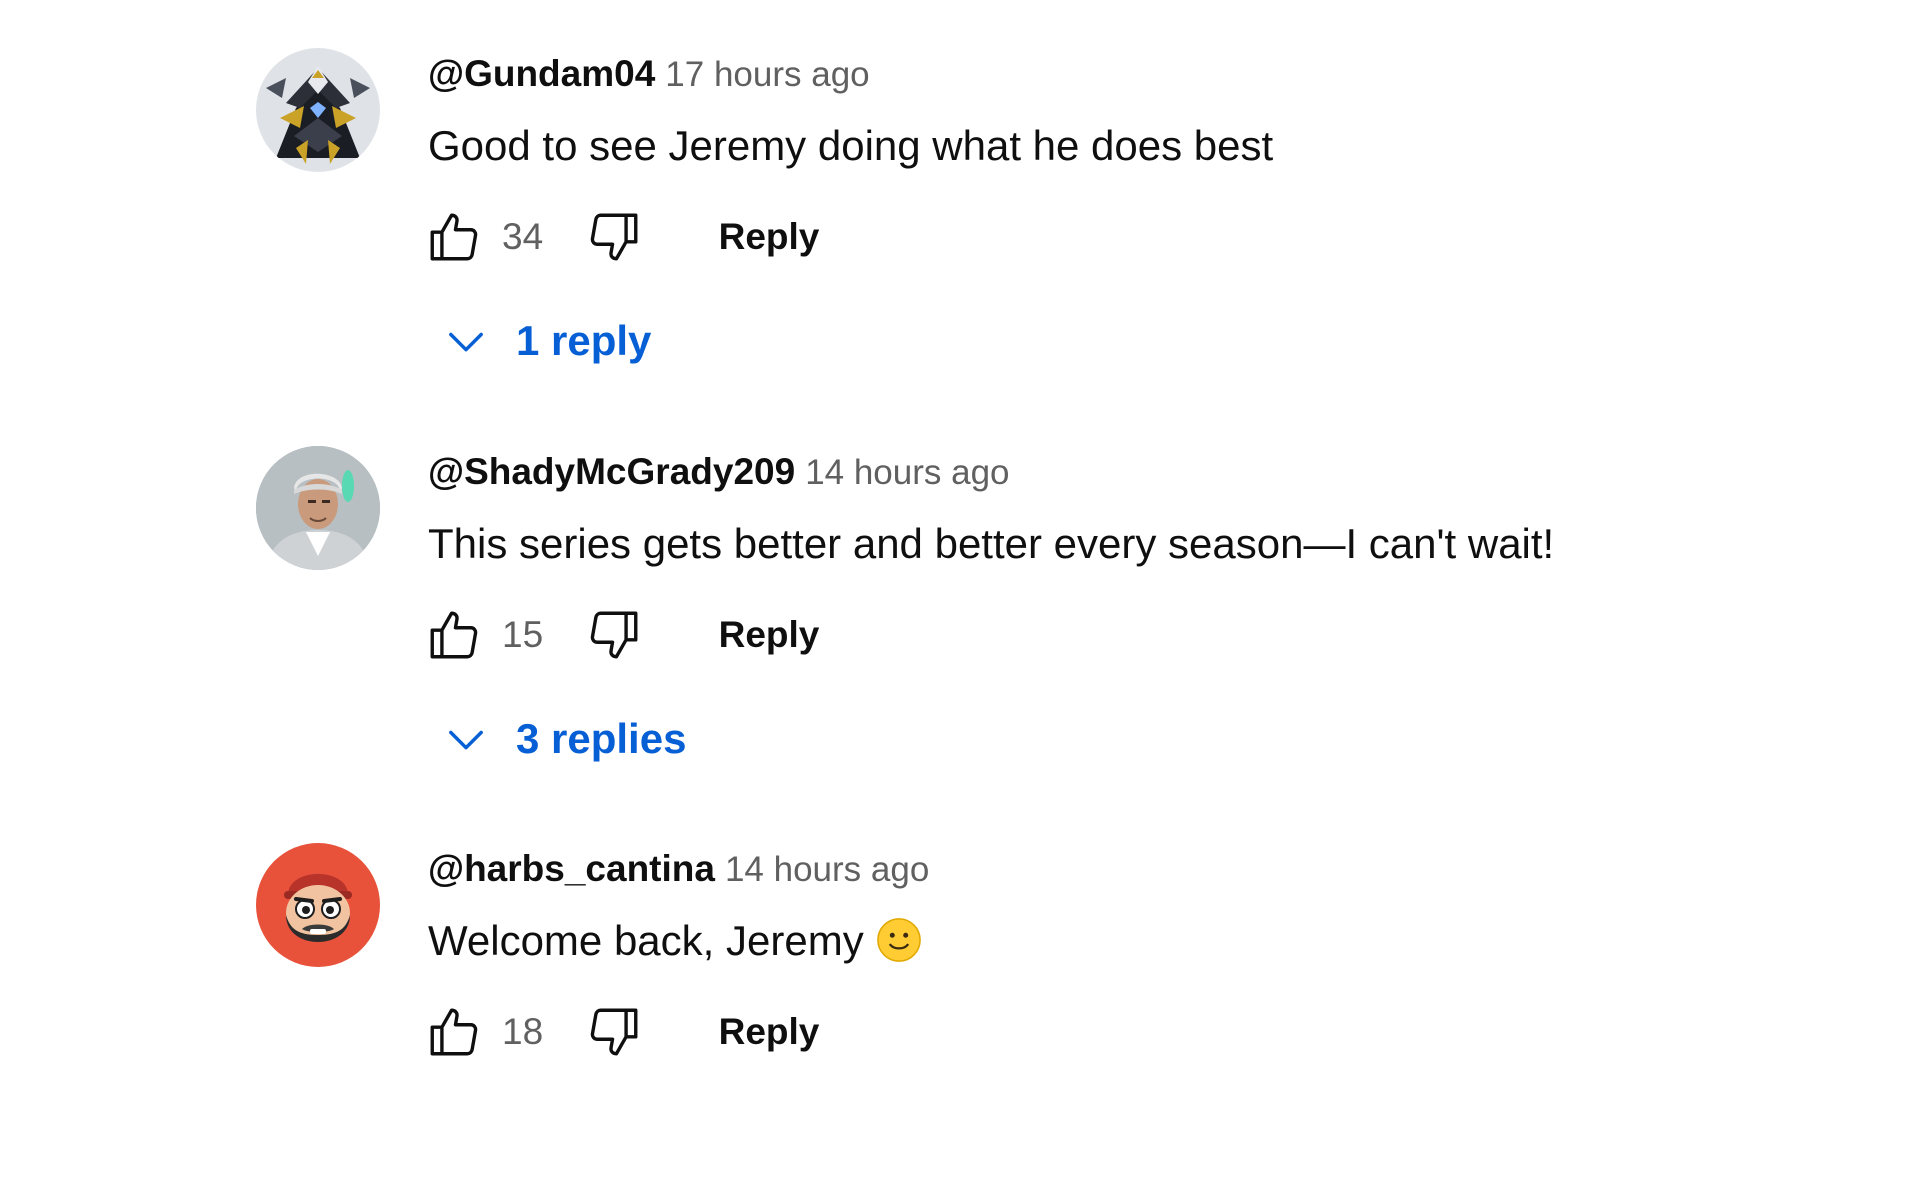 The width and height of the screenshot is (1920, 1203). I want to click on comment-text: Welcome back, Jeremy, so click(675, 945).